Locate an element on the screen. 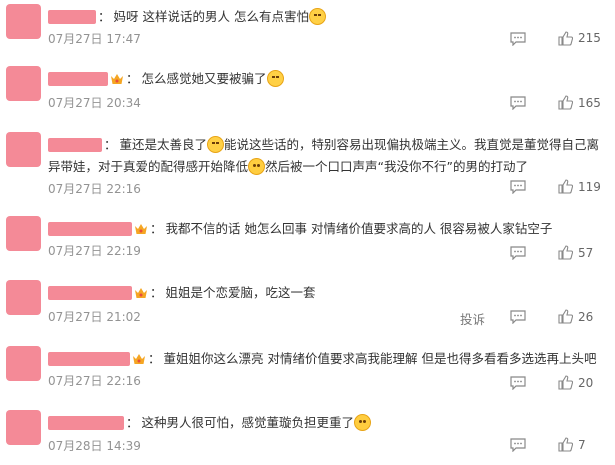  report-link: 投诉 is located at coordinates (472, 318).